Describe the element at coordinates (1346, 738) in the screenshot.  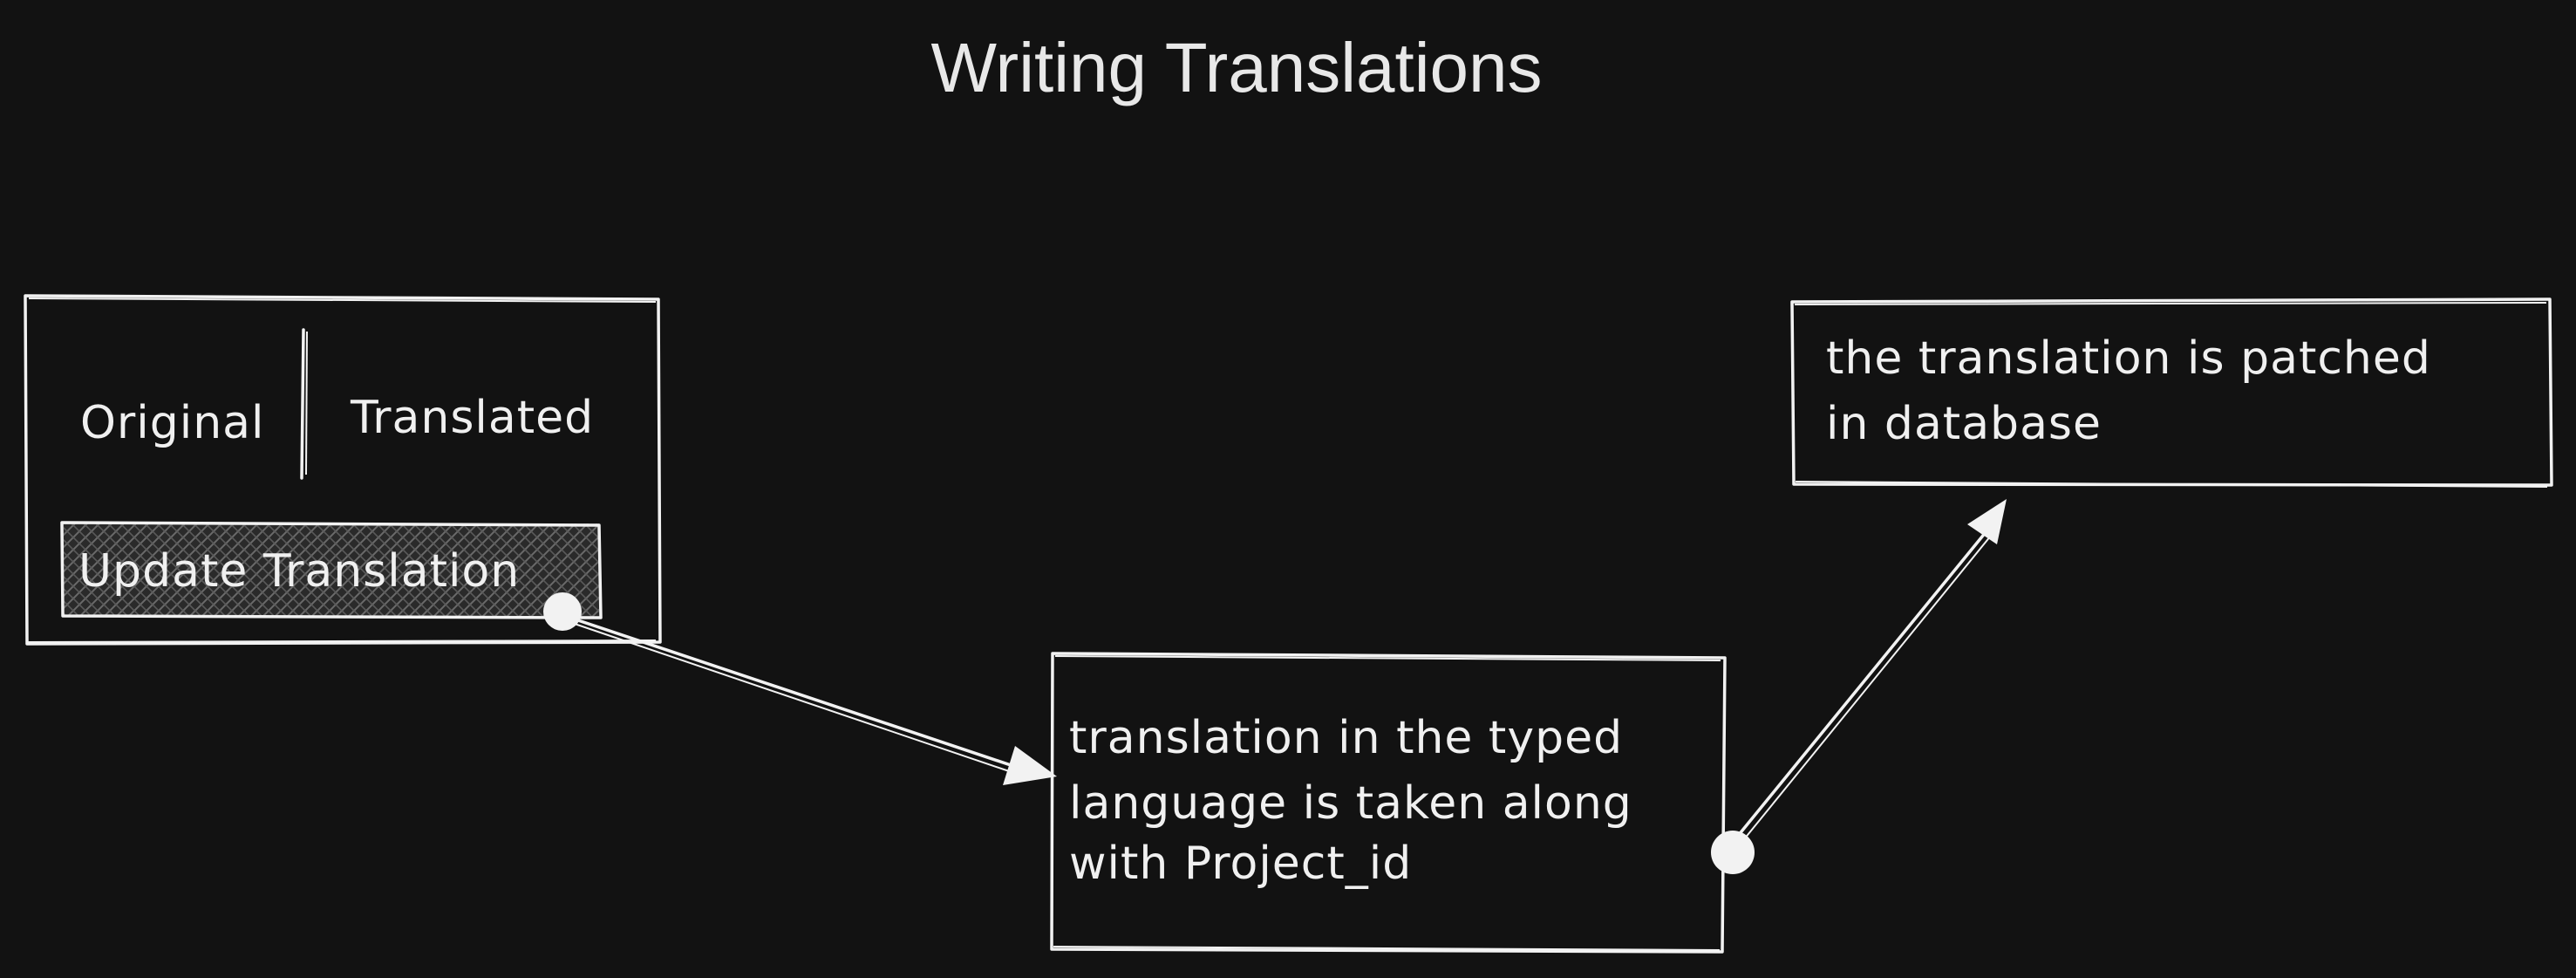
I see `middle-text-line-1: translation in the typed` at that location.